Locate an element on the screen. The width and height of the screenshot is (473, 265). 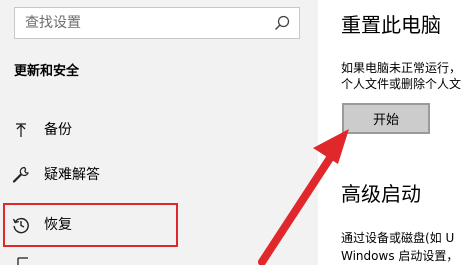
reset-description-line1: 如果电脑未正常运行， is located at coordinates (401, 68).